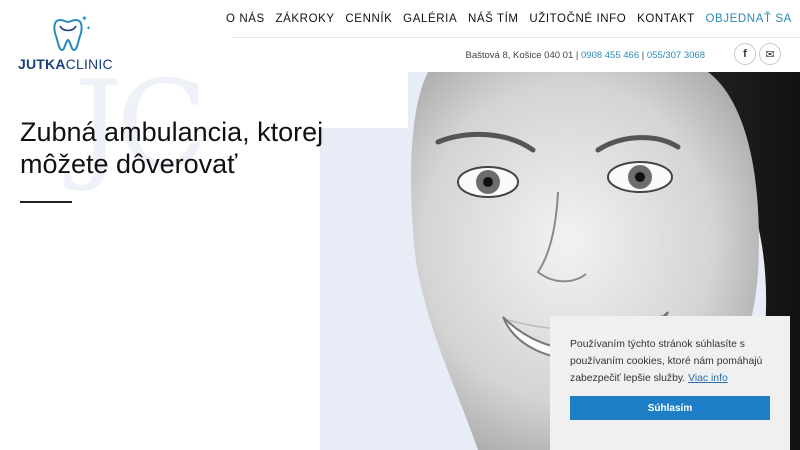 The height and width of the screenshot is (450, 800). I want to click on nav-item-nas-tim: NÁŠ TÍM, so click(493, 19).